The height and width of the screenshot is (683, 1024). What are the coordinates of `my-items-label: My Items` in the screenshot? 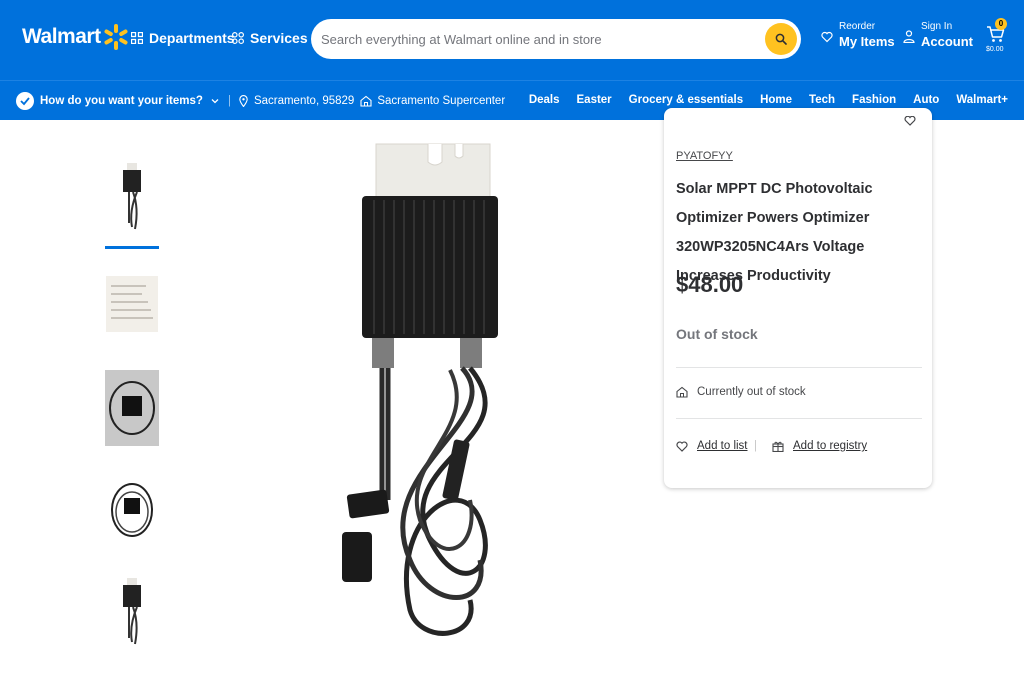 It's located at (867, 41).